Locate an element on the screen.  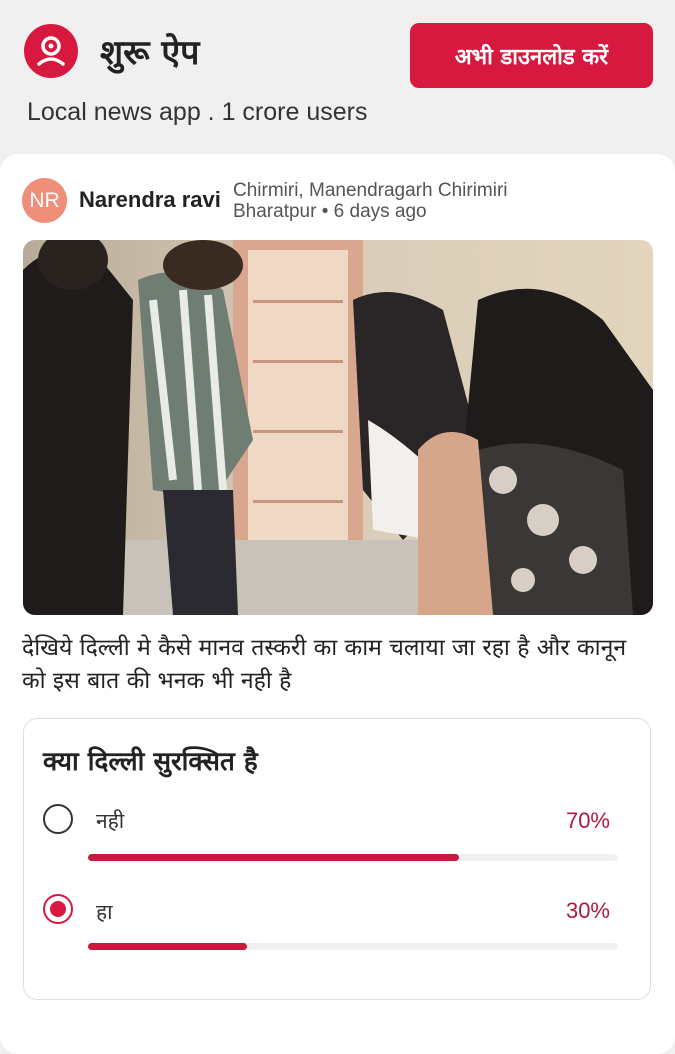
poll-option-percent-yes: 30% is located at coordinates (587, 910).